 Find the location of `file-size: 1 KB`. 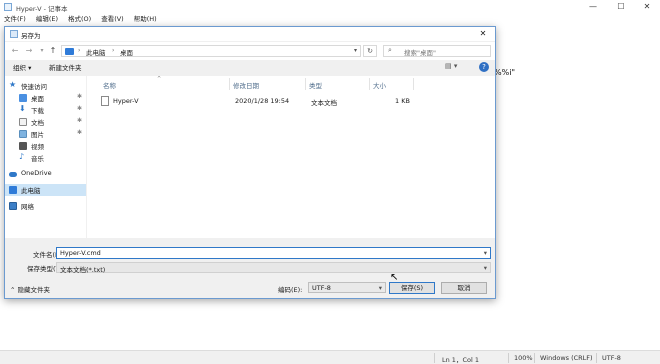

file-size: 1 KB is located at coordinates (402, 101).